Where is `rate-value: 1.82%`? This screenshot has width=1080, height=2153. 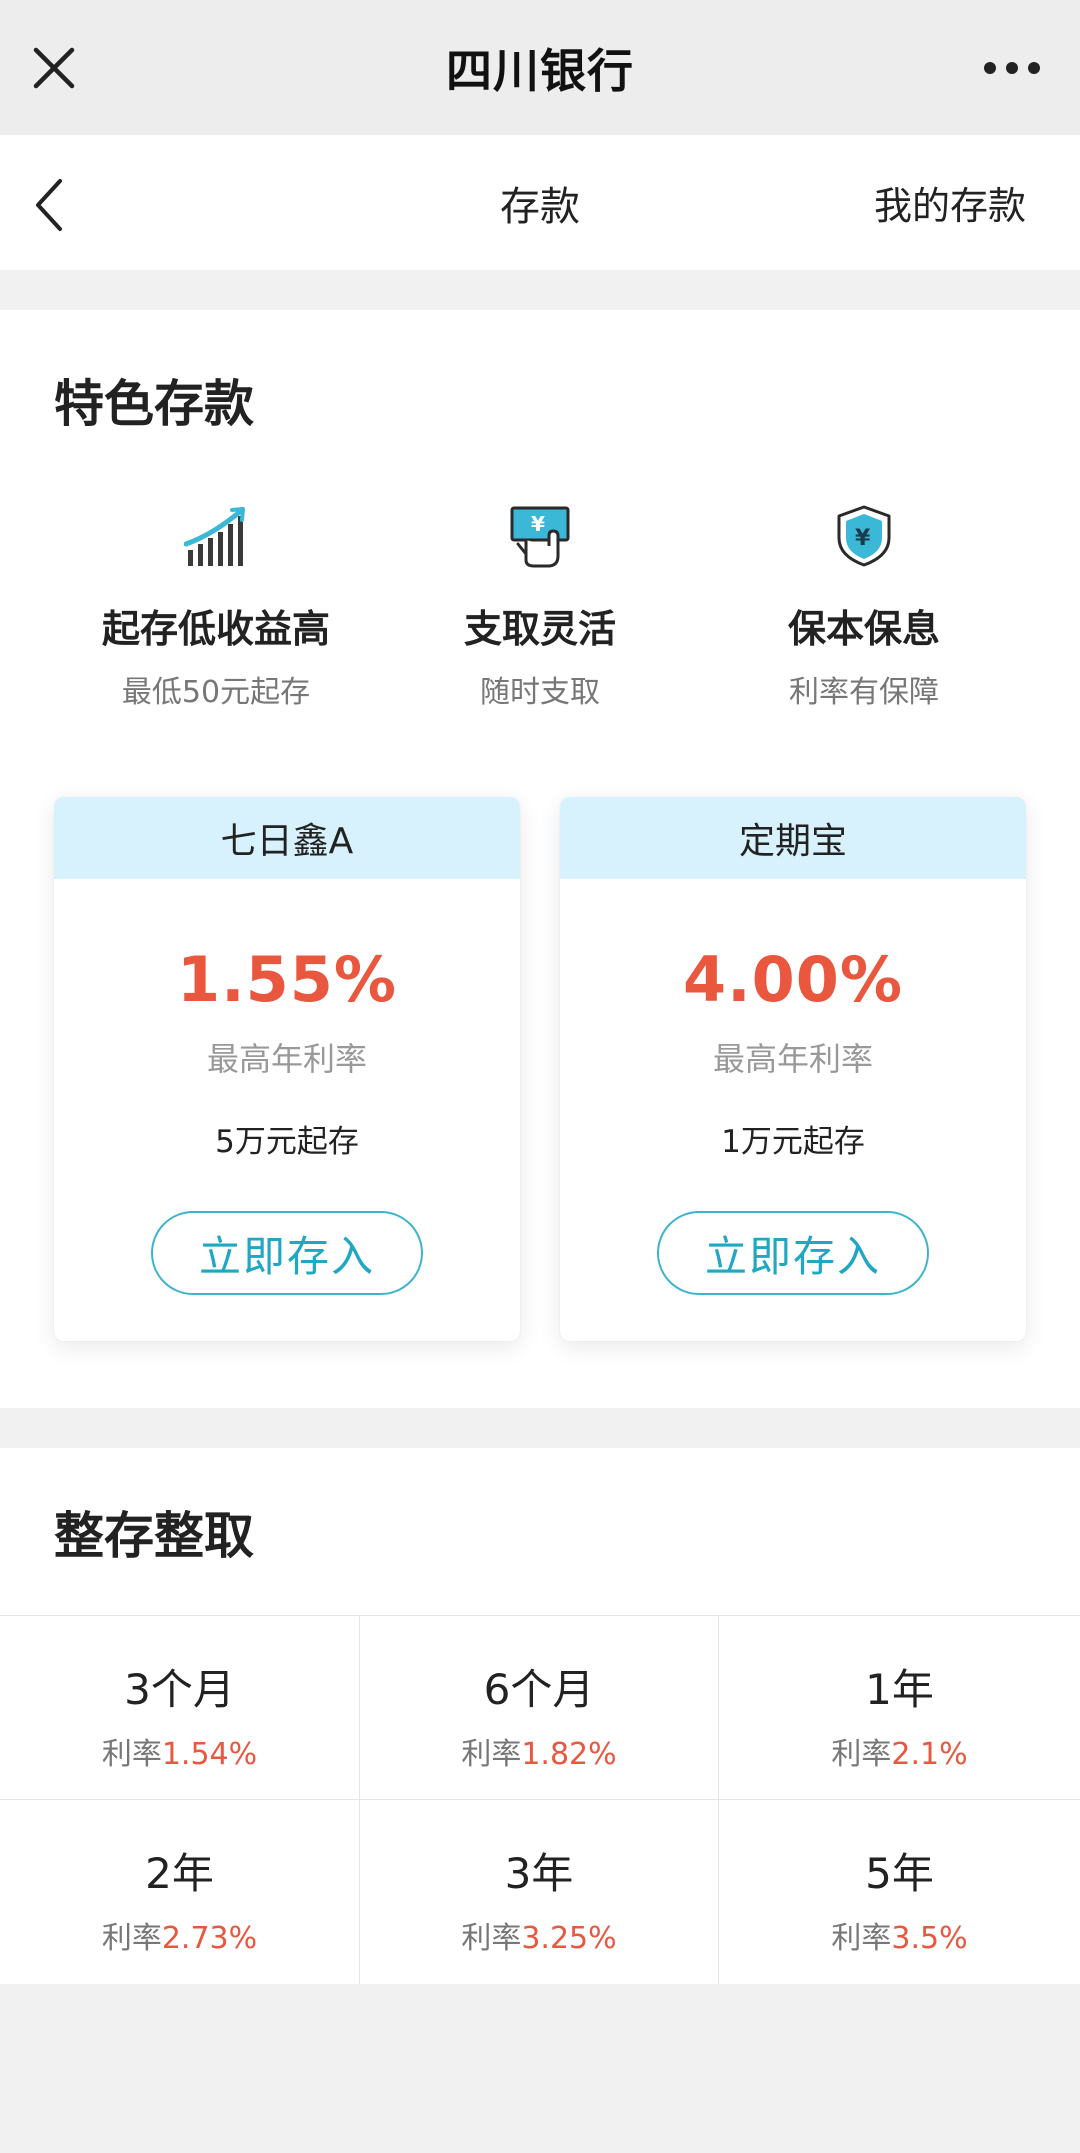
rate-value: 1.82% is located at coordinates (569, 1754).